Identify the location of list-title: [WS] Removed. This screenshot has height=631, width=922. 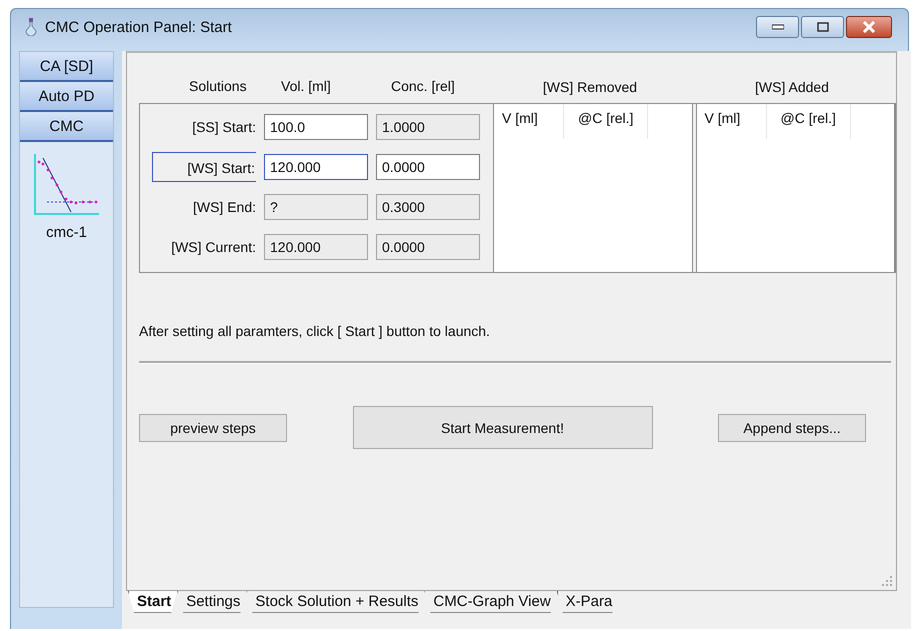
(590, 87).